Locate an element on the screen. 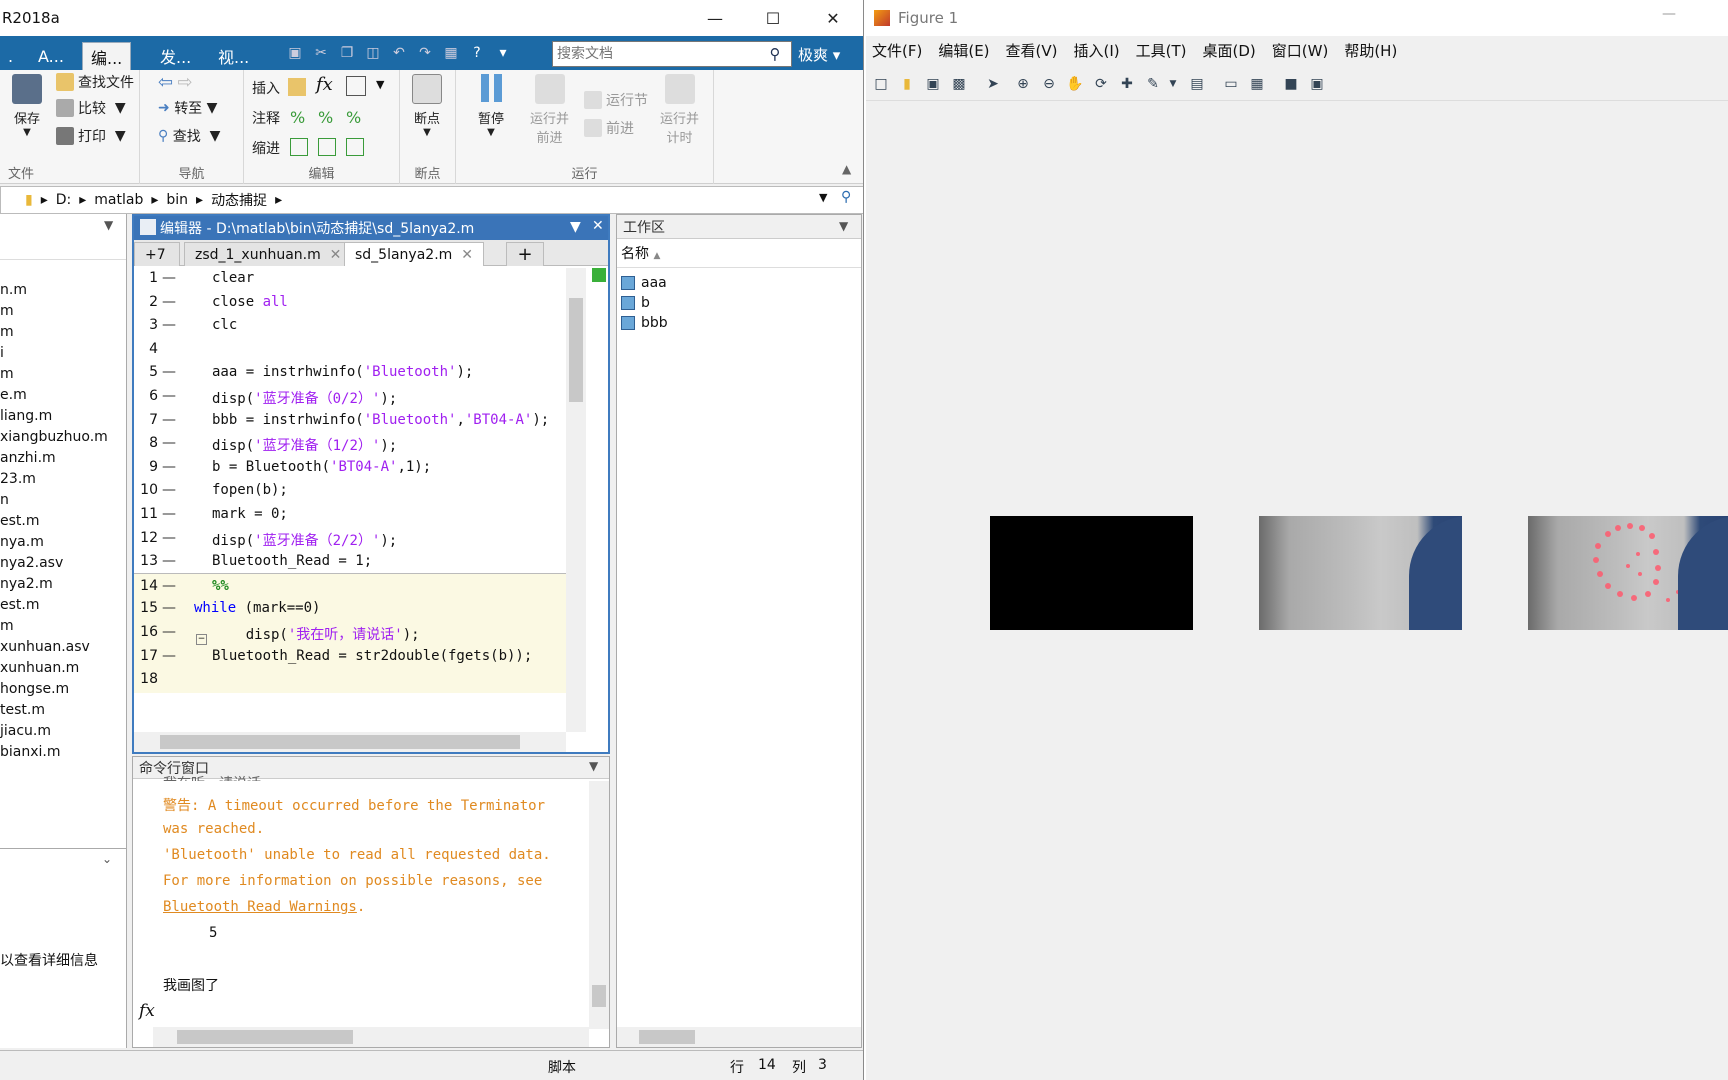 The width and height of the screenshot is (1728, 1080). path-segment: D: is located at coordinates (64, 200).